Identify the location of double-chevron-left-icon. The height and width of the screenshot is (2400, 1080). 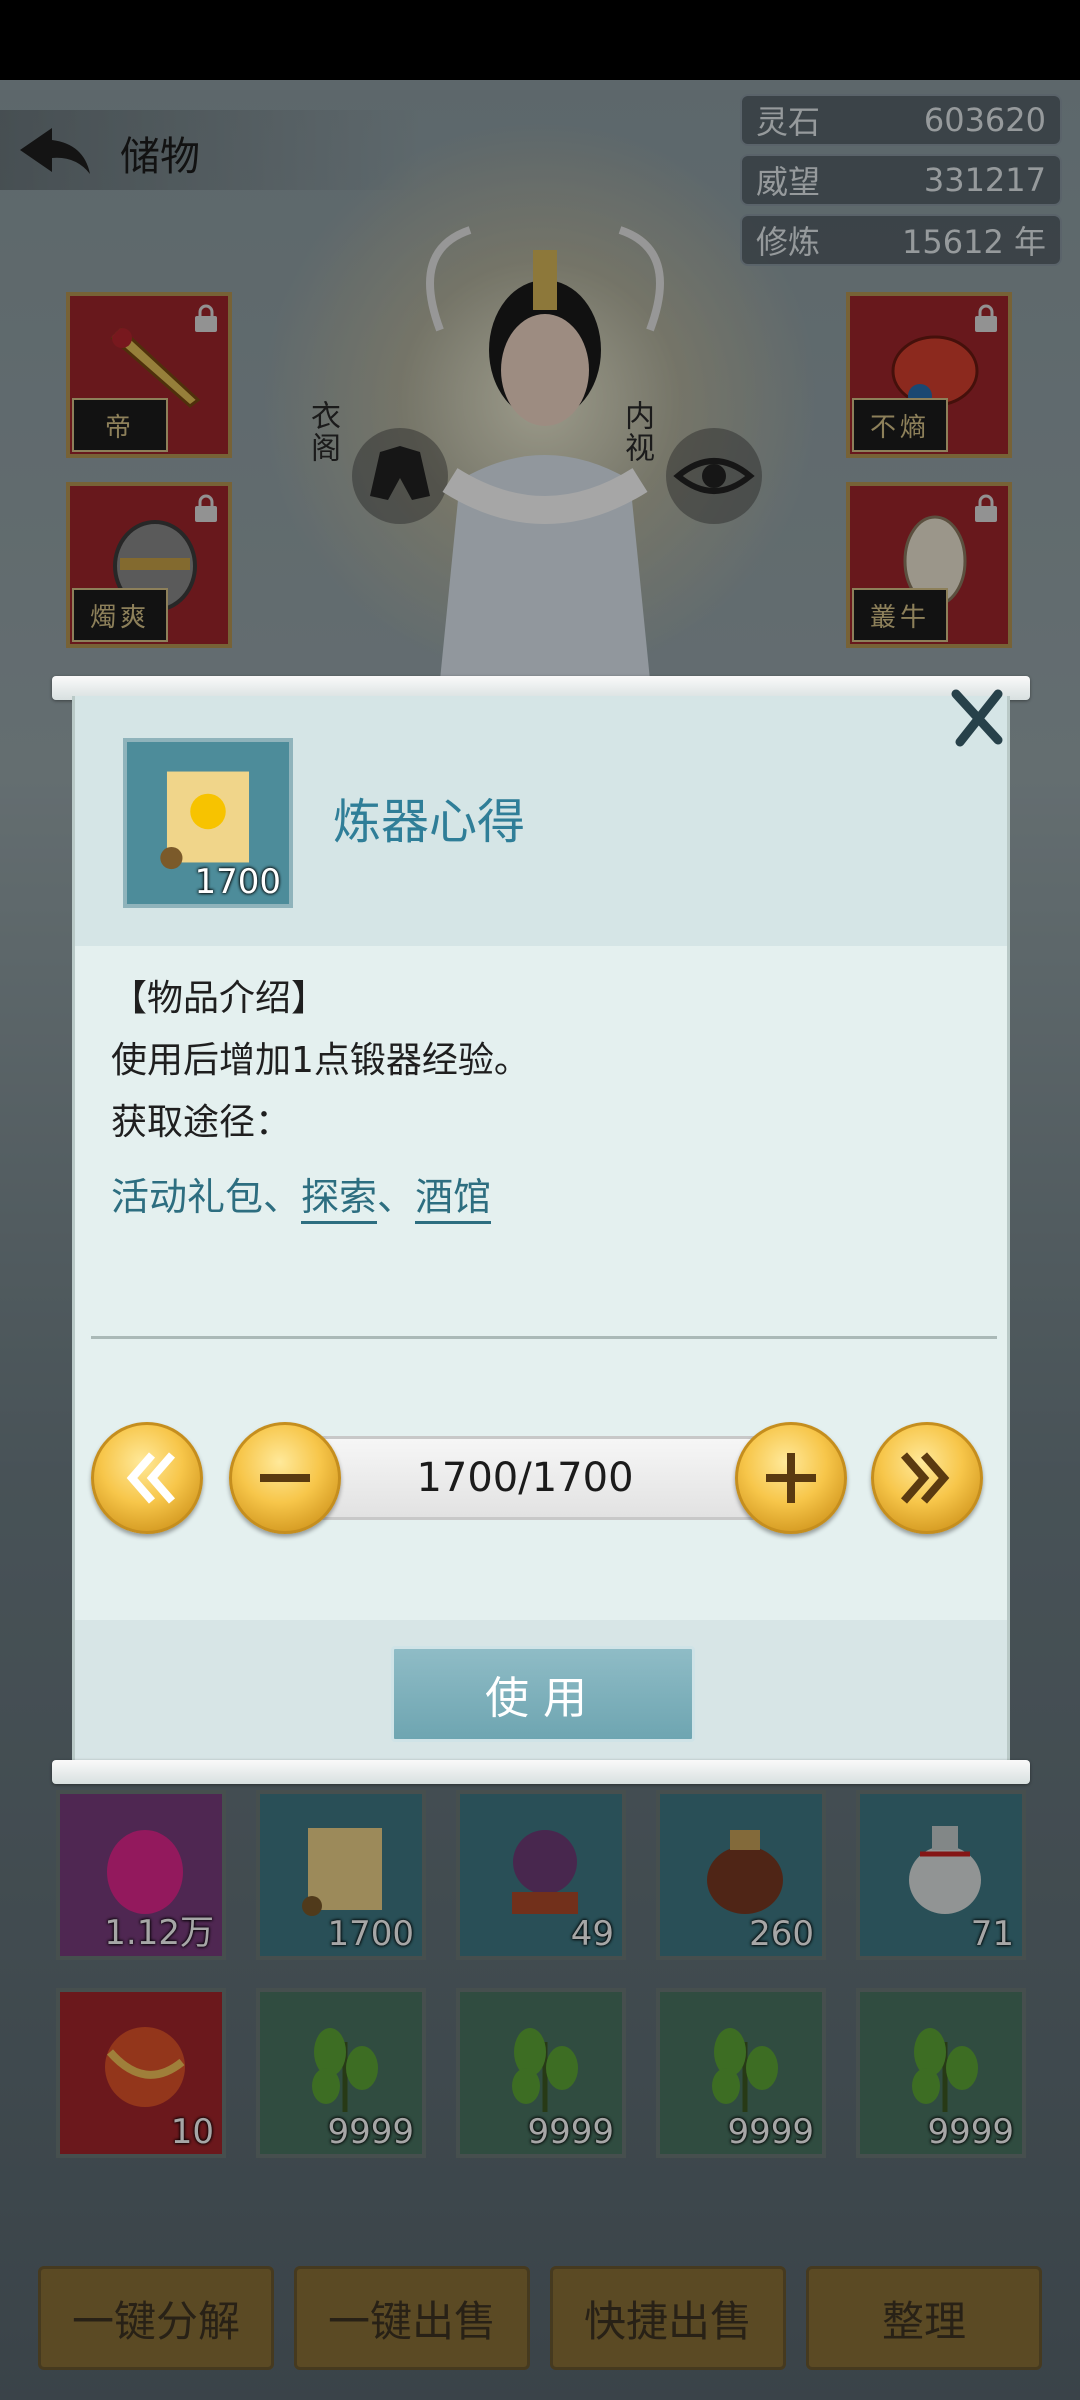
(151, 1478).